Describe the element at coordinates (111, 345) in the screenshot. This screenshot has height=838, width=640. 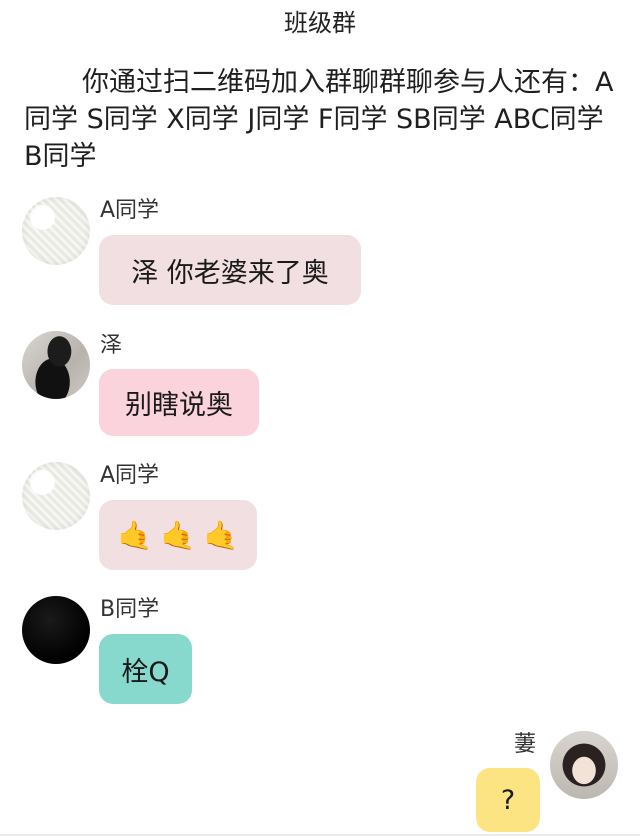
I see `sender-name: 泽` at that location.